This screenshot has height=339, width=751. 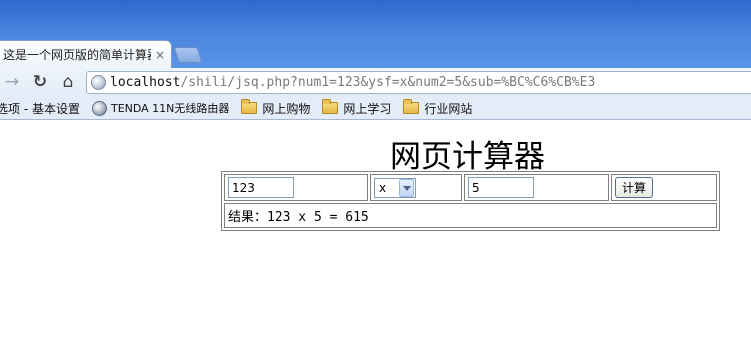 I want to click on bookmark-folder-shopping: 网上购物, so click(x=275, y=108).